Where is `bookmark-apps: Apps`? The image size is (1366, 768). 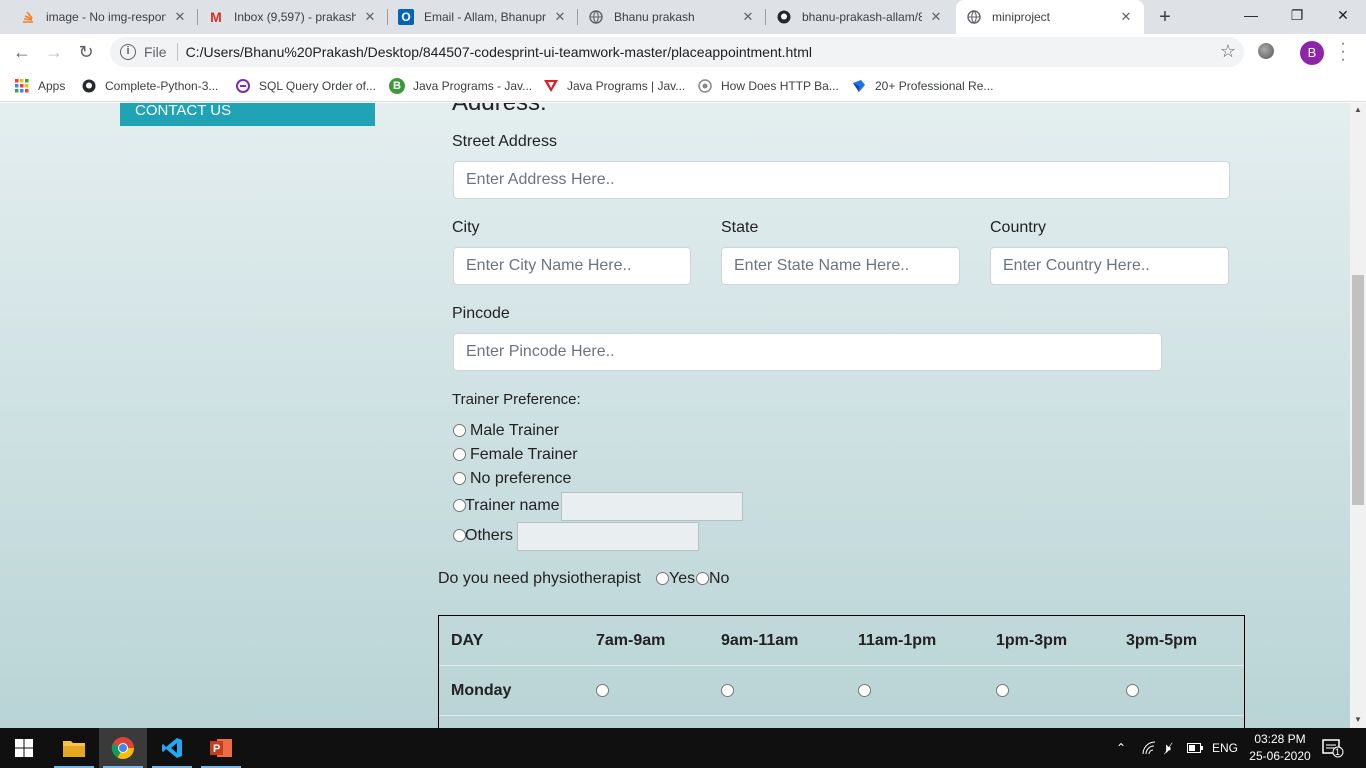
bookmark-apps: Apps is located at coordinates (39, 86).